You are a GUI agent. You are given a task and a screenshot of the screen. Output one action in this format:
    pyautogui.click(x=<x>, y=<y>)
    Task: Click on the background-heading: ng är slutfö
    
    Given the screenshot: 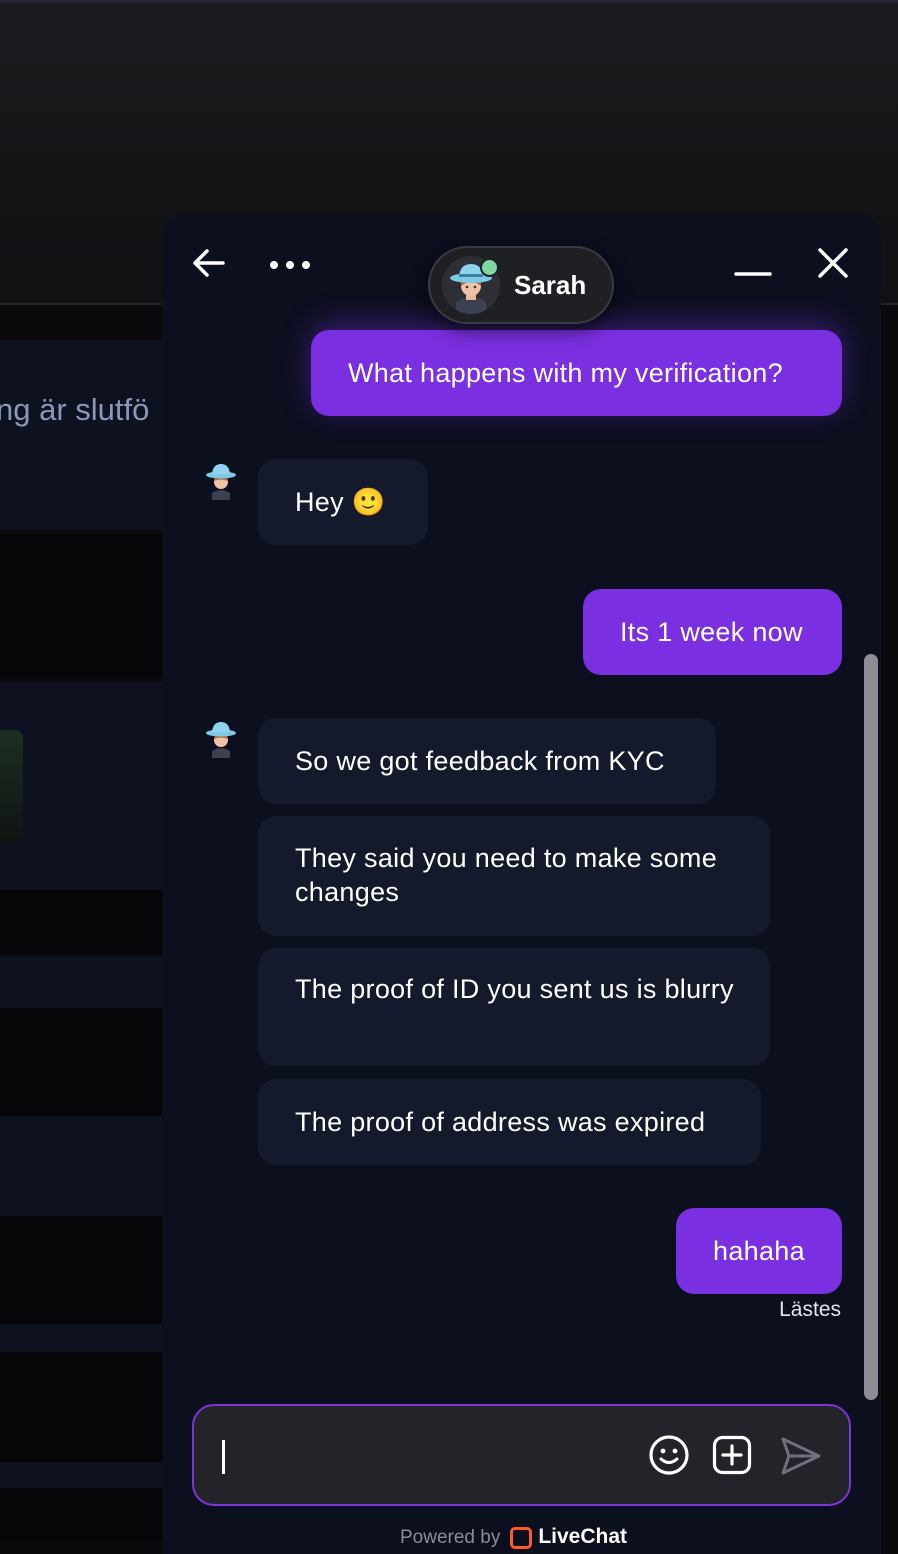 What is the action you would take?
    pyautogui.click(x=75, y=409)
    